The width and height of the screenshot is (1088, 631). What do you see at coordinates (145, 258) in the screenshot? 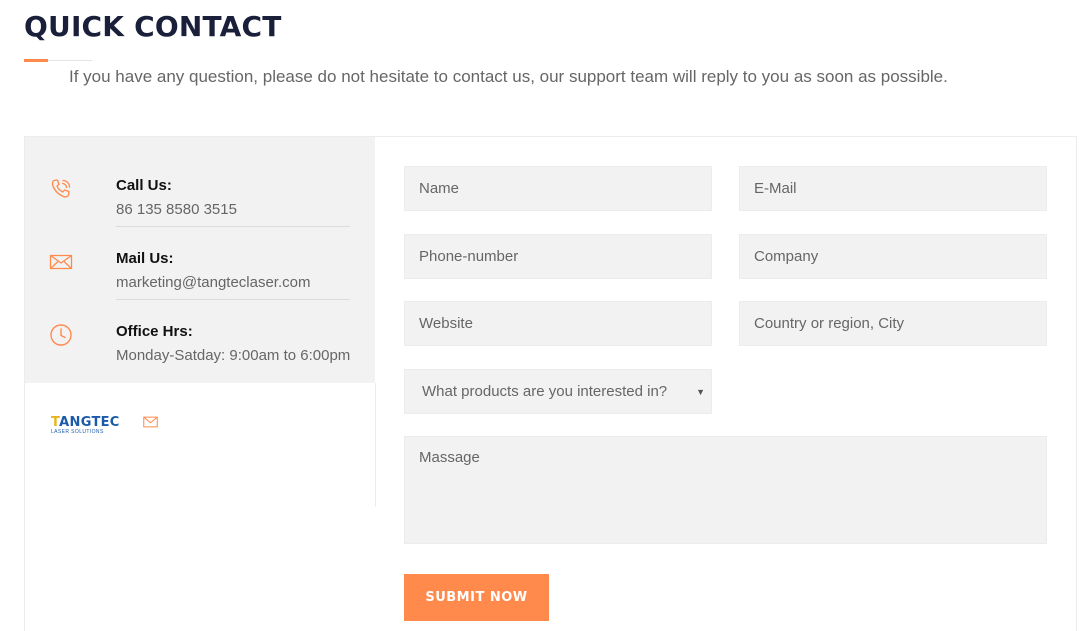
I see `mail-label: Mail Us:` at bounding box center [145, 258].